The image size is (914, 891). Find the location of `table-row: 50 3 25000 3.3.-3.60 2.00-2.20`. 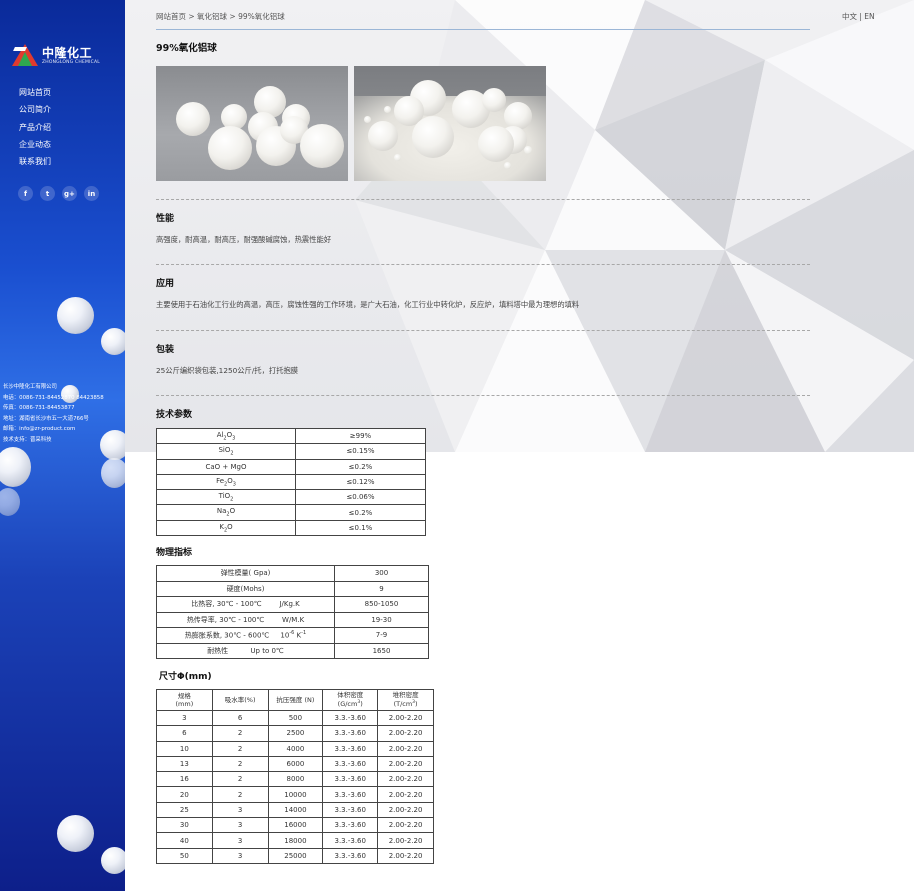

table-row: 50 3 25000 3.3.-3.60 2.00-2.20 is located at coordinates (295, 855).